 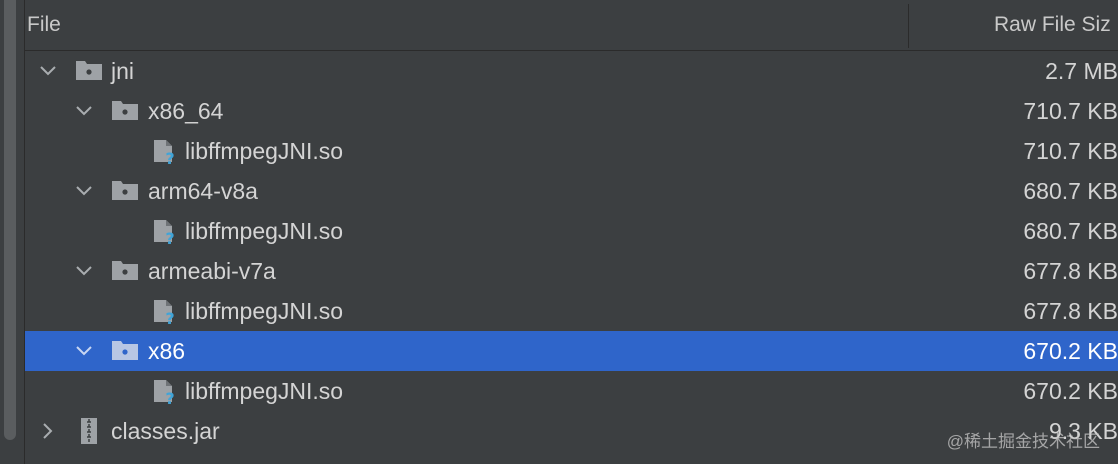 I want to click on tree-row-label: jni, so click(x=123, y=71).